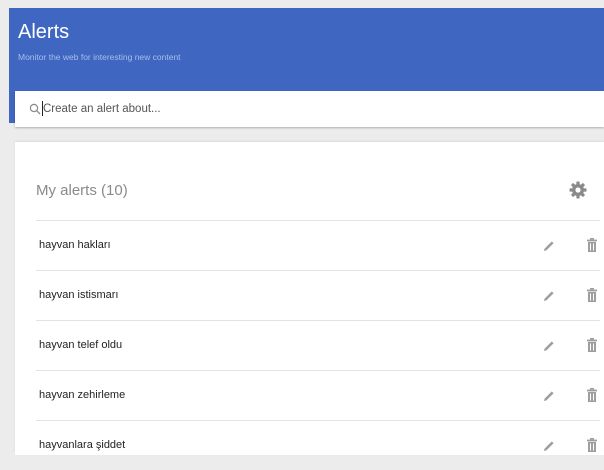 This screenshot has height=470, width=604. I want to click on gear-icon, so click(578, 190).